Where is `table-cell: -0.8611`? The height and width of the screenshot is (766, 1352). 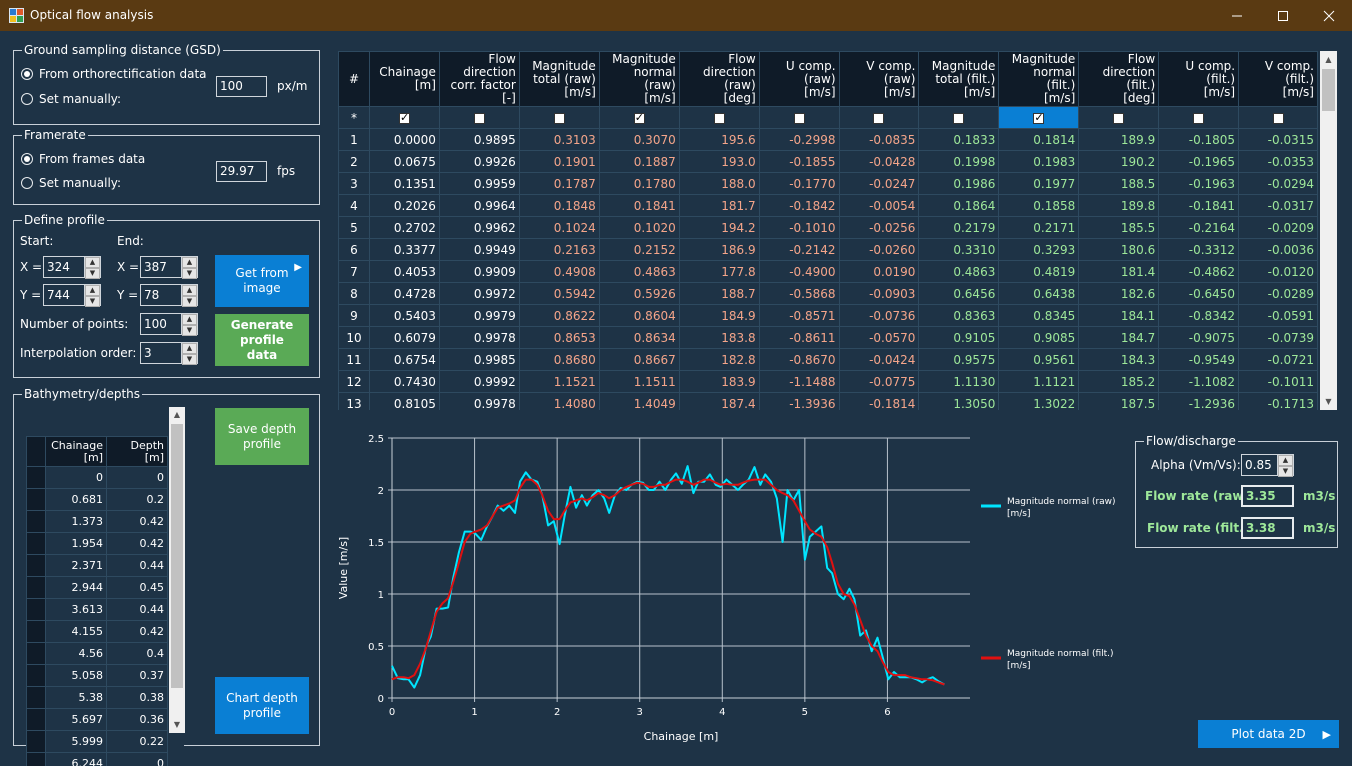 table-cell: -0.8611 is located at coordinates (799, 338).